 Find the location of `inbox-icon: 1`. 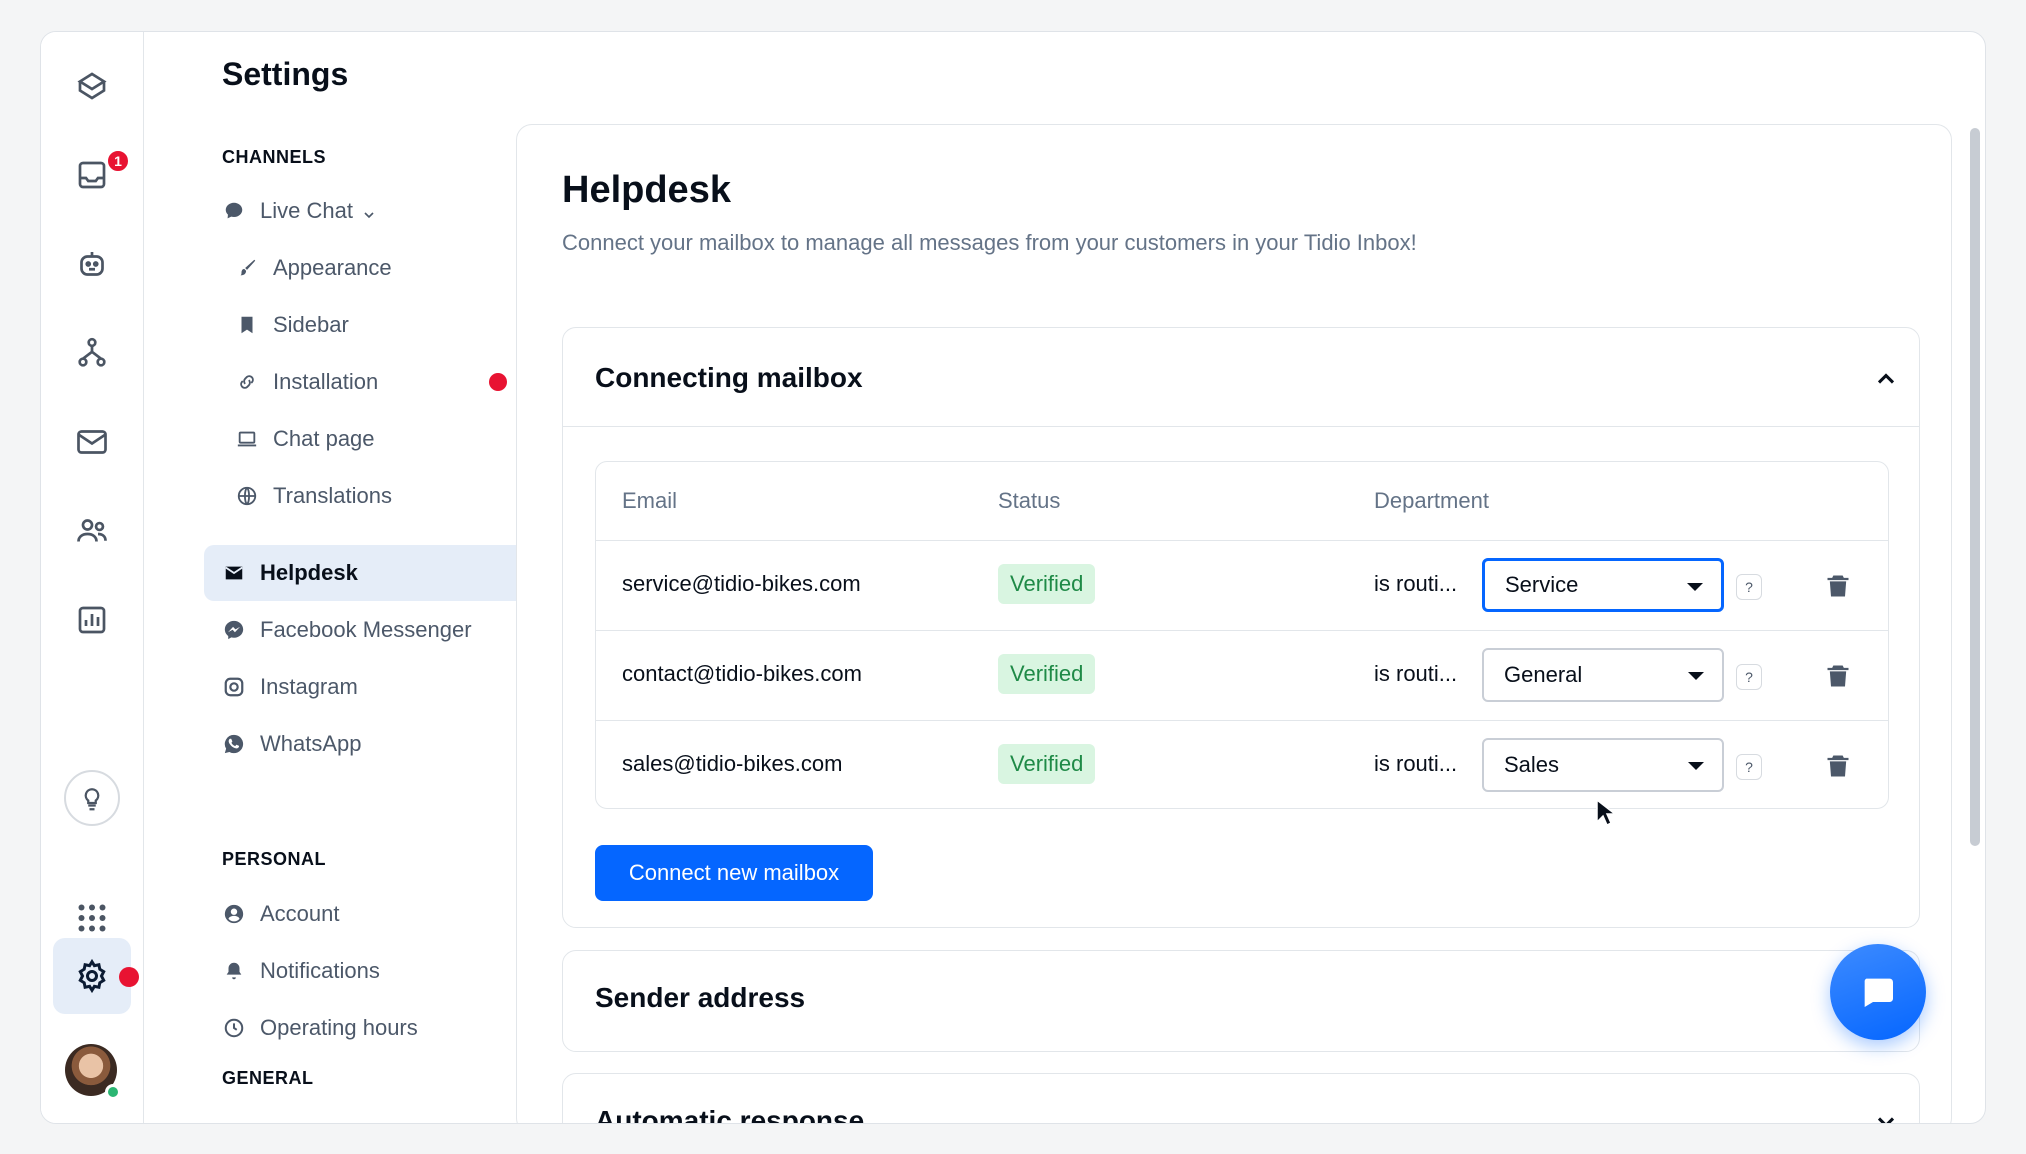

inbox-icon: 1 is located at coordinates (92, 175).